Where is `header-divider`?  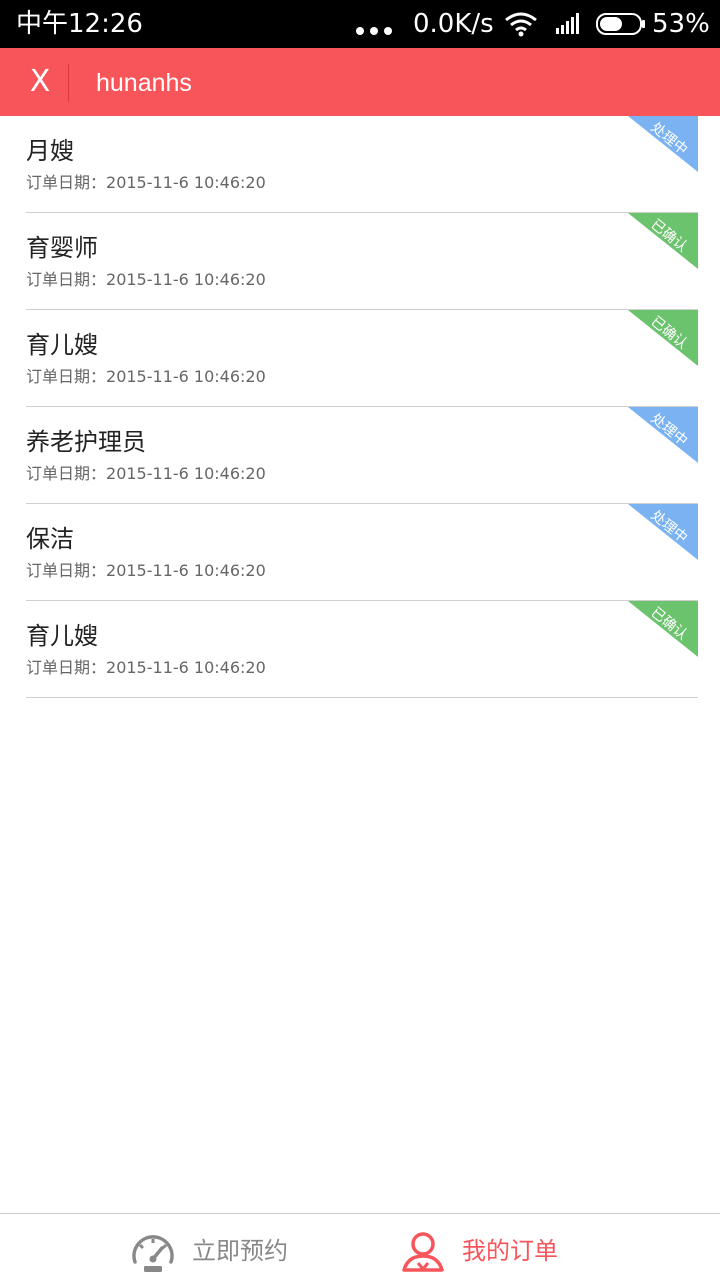
header-divider is located at coordinates (68, 83).